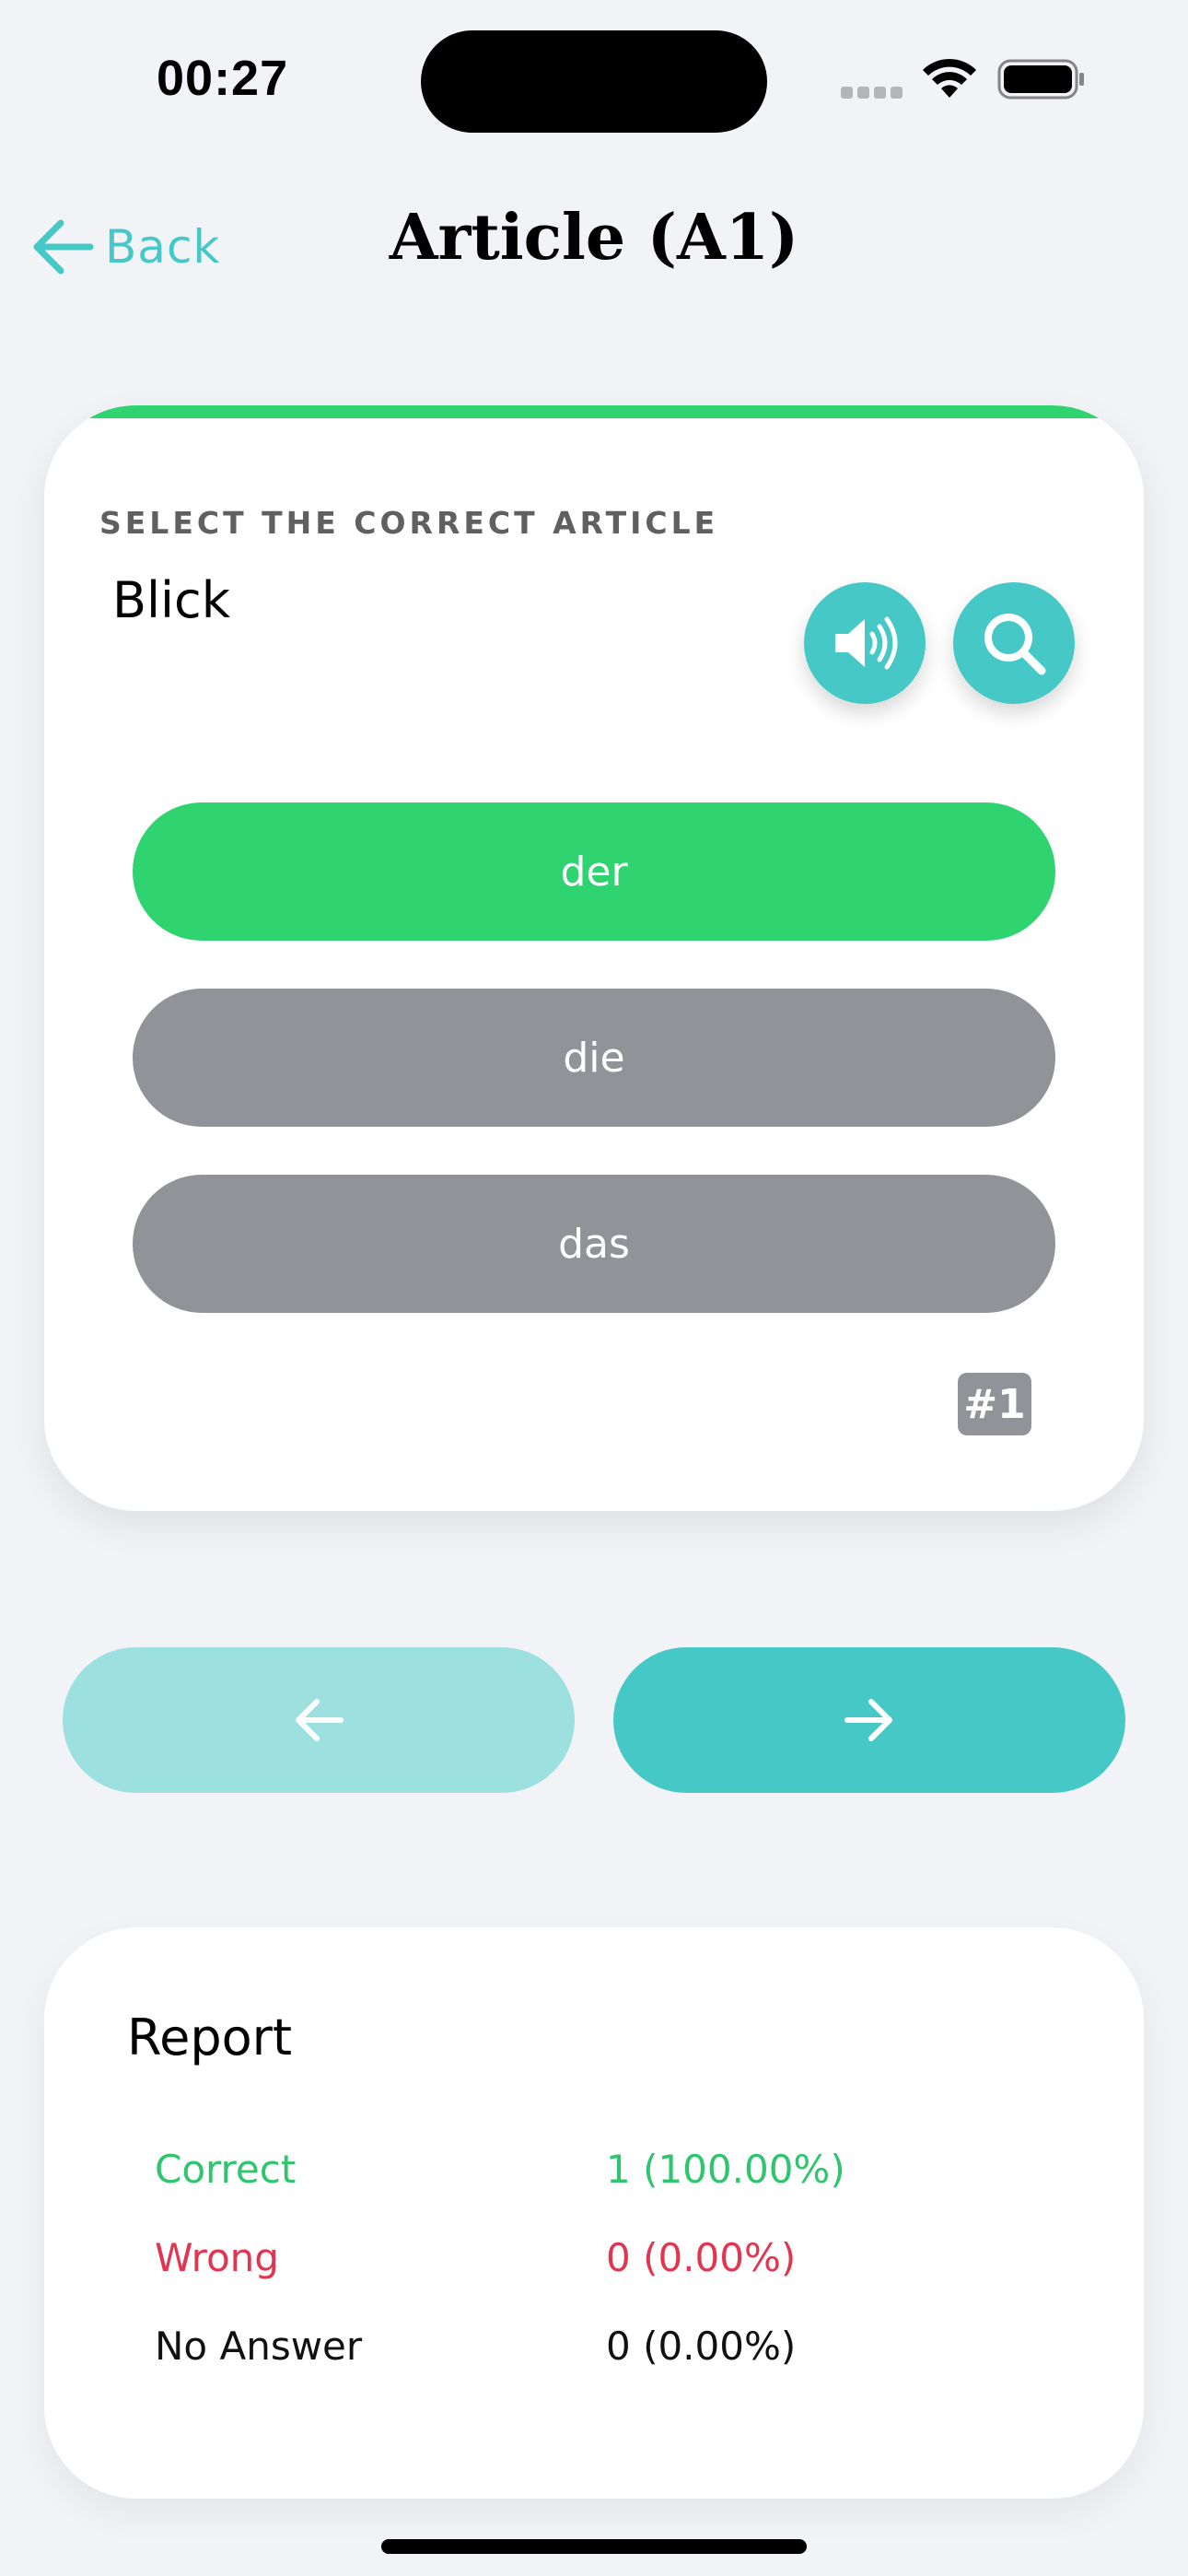  What do you see at coordinates (1040, 79) in the screenshot?
I see `battery-icon` at bounding box center [1040, 79].